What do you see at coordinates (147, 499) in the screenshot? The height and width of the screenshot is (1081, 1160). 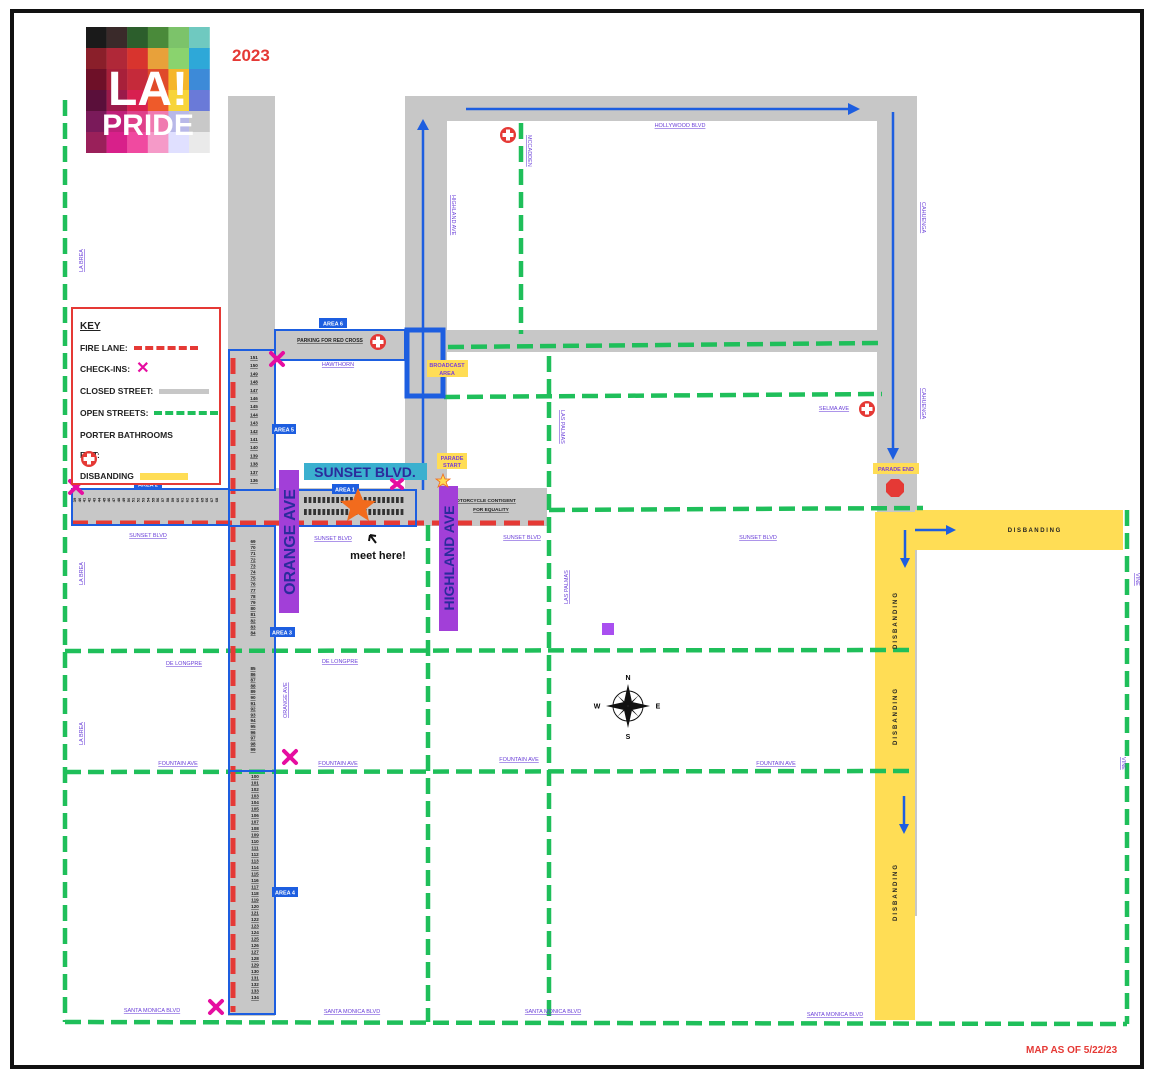 I see `slot-number: 54` at bounding box center [147, 499].